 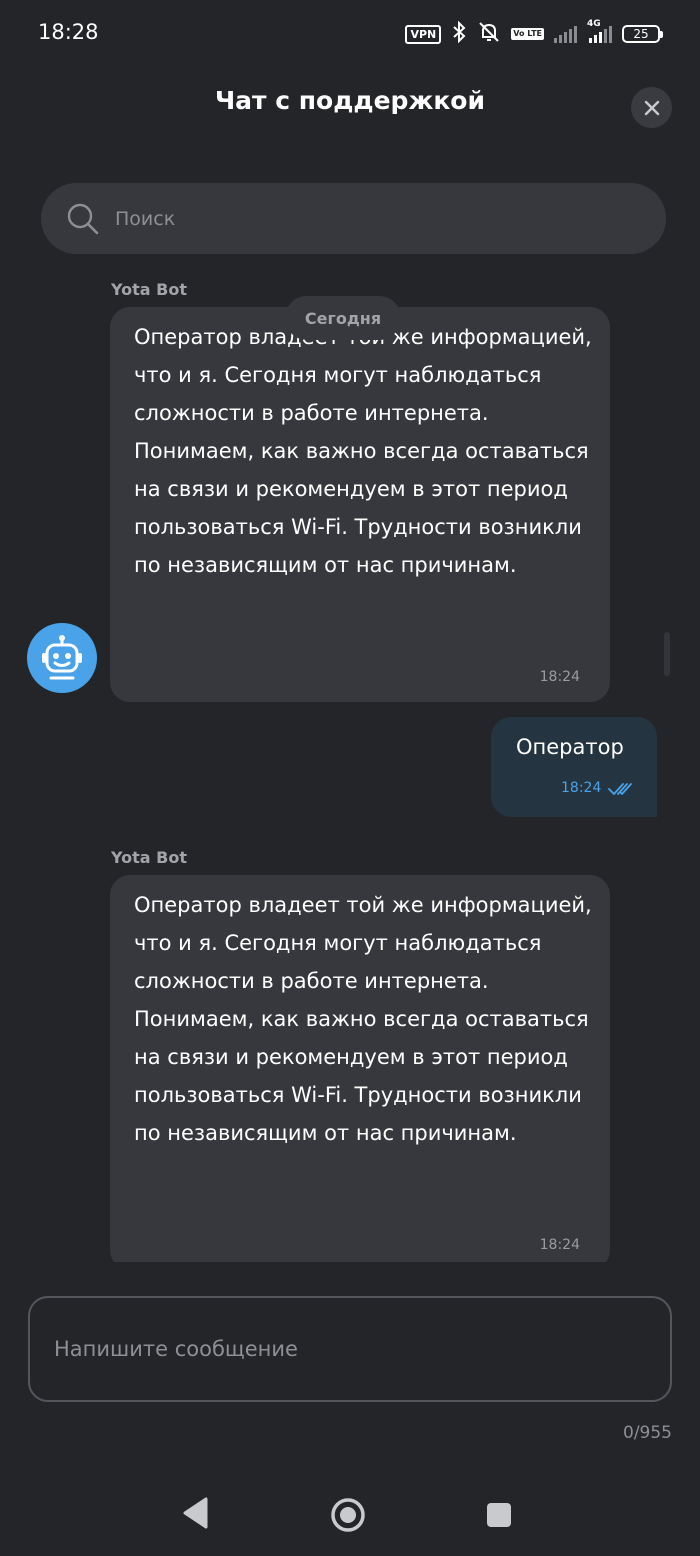 I want to click on scrollbar-thumb, so click(x=667, y=654).